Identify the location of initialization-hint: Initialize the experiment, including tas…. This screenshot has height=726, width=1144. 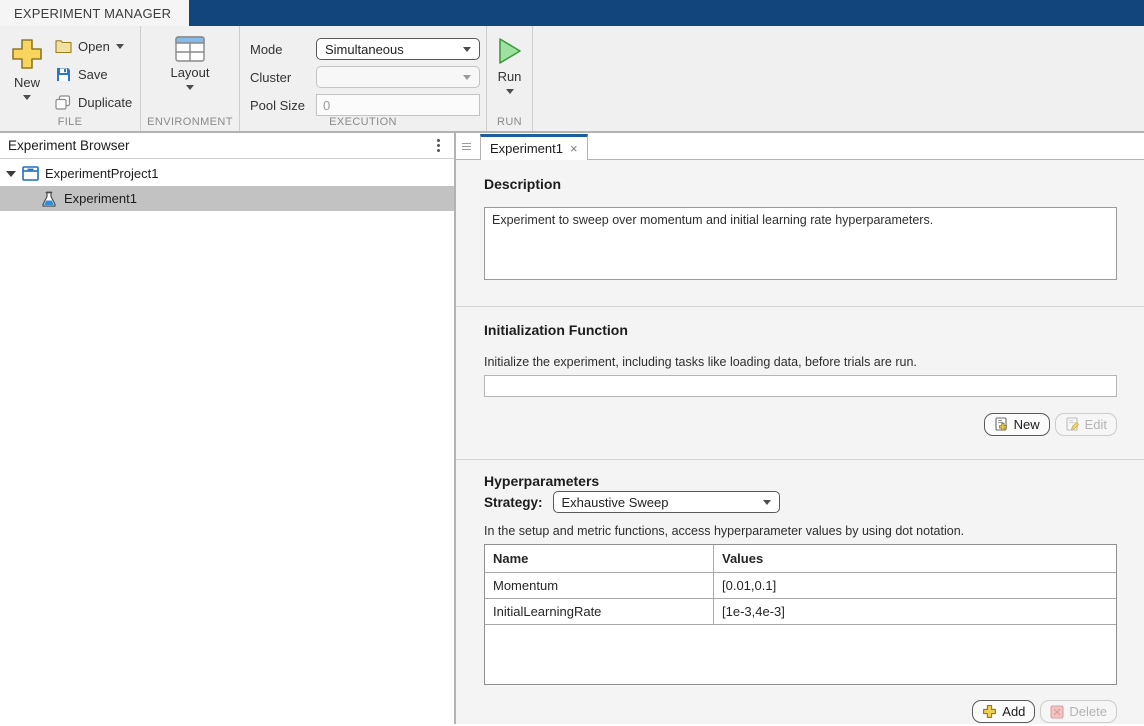
(700, 362).